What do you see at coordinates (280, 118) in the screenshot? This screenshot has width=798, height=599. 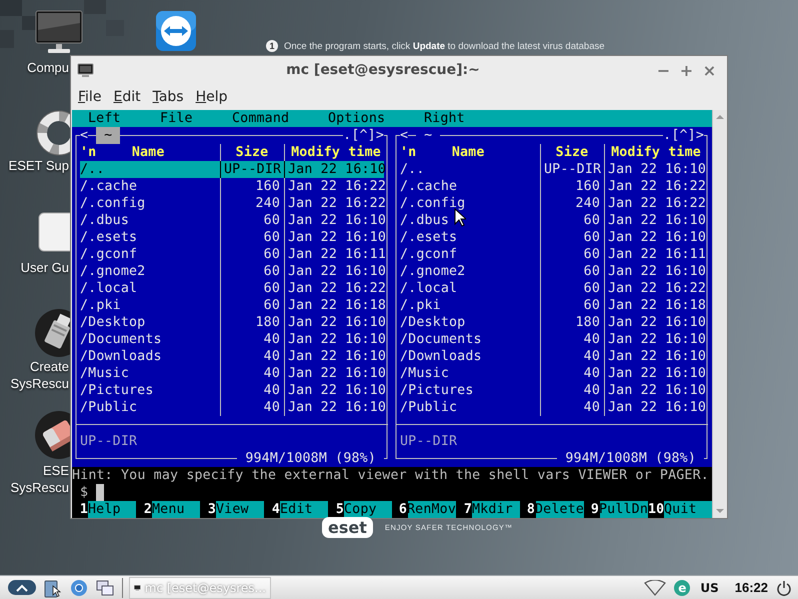 I see `menu-item: Command` at bounding box center [280, 118].